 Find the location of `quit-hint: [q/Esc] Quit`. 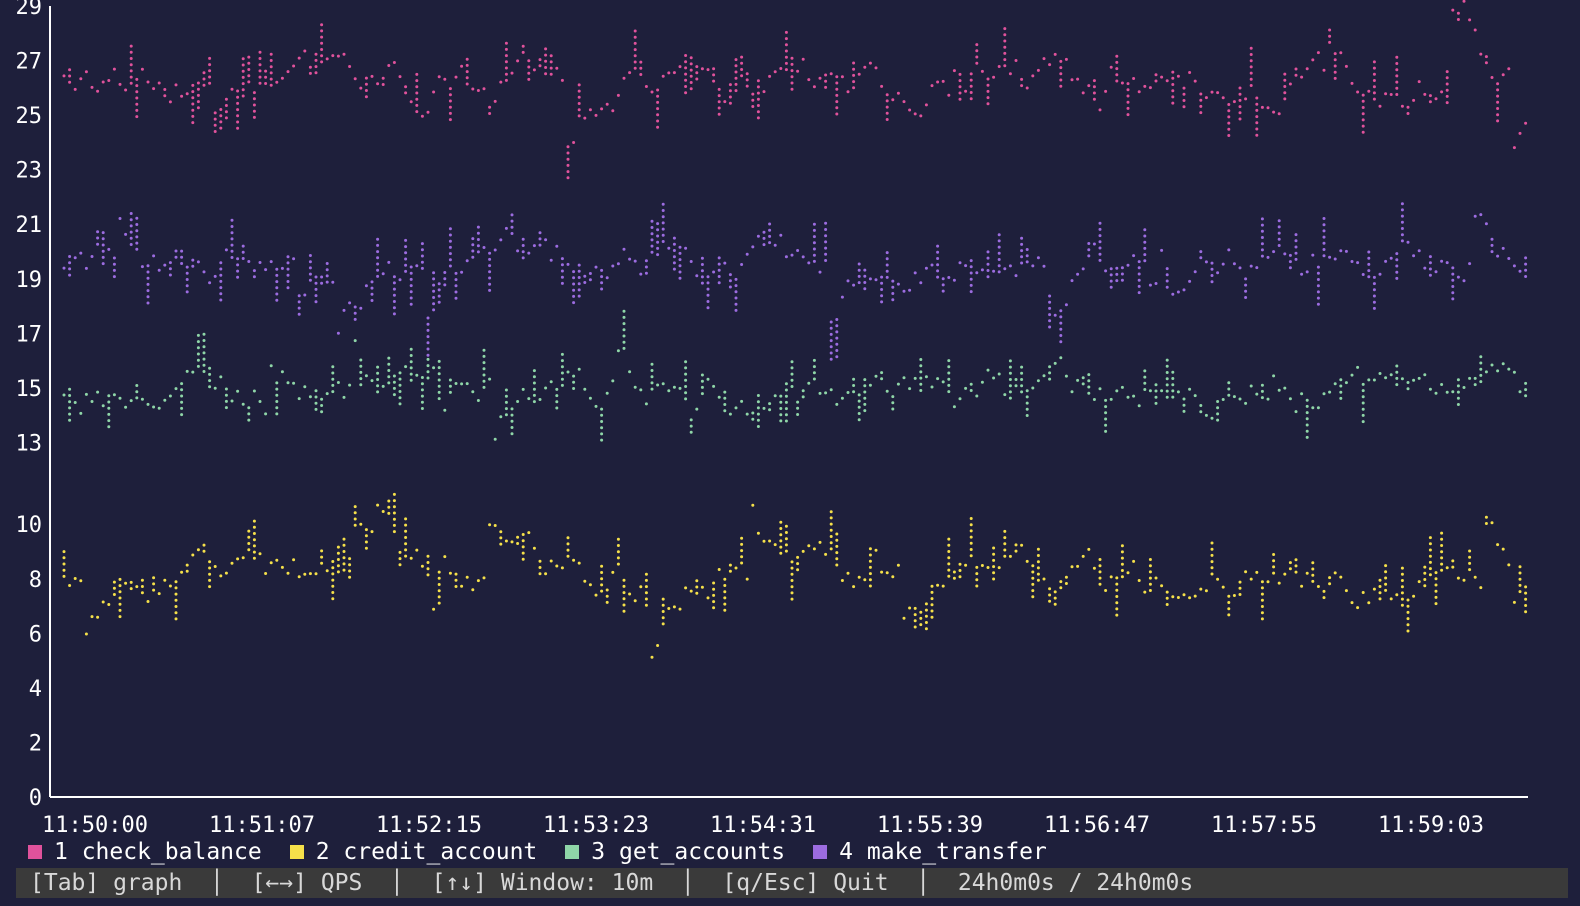

quit-hint: [q/Esc] Quit is located at coordinates (805, 883).